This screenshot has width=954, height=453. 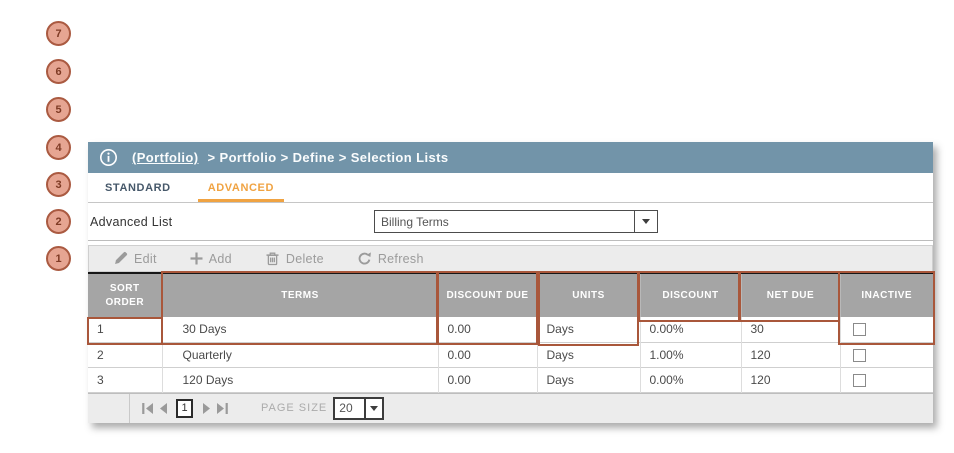 What do you see at coordinates (300, 329) in the screenshot?
I see `cell-terms: 30 Days` at bounding box center [300, 329].